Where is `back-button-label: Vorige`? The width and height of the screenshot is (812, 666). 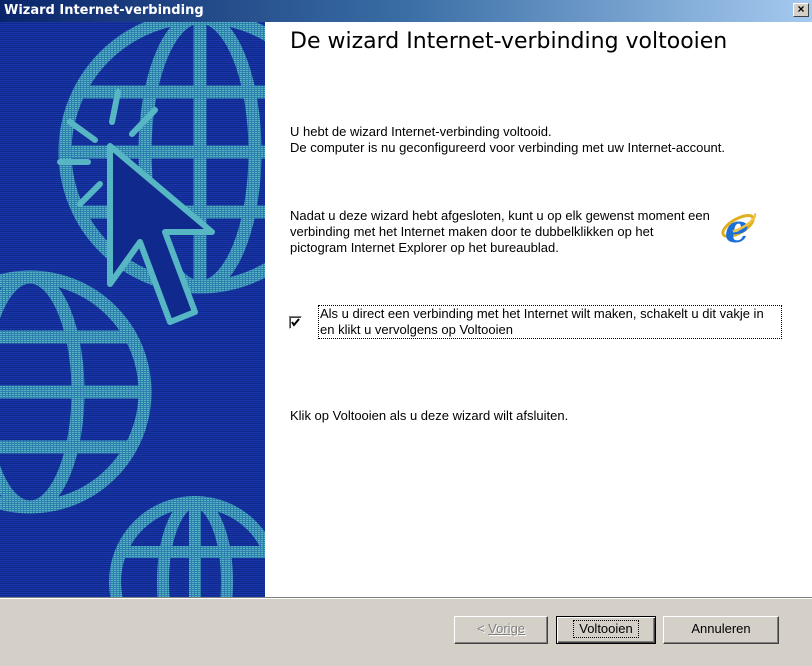
back-button-label: Vorige is located at coordinates (507, 628).